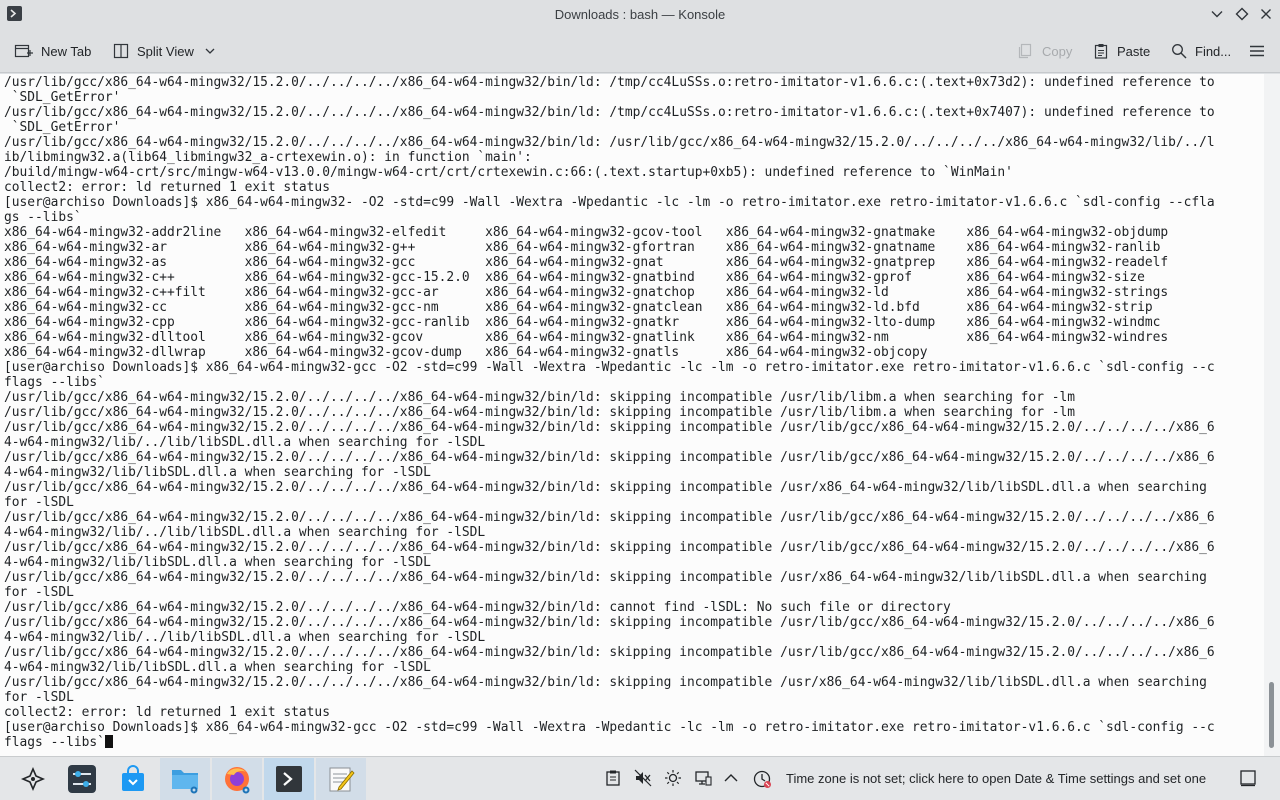 The image size is (1280, 800). What do you see at coordinates (23, 51) in the screenshot?
I see `new-tab-icon` at bounding box center [23, 51].